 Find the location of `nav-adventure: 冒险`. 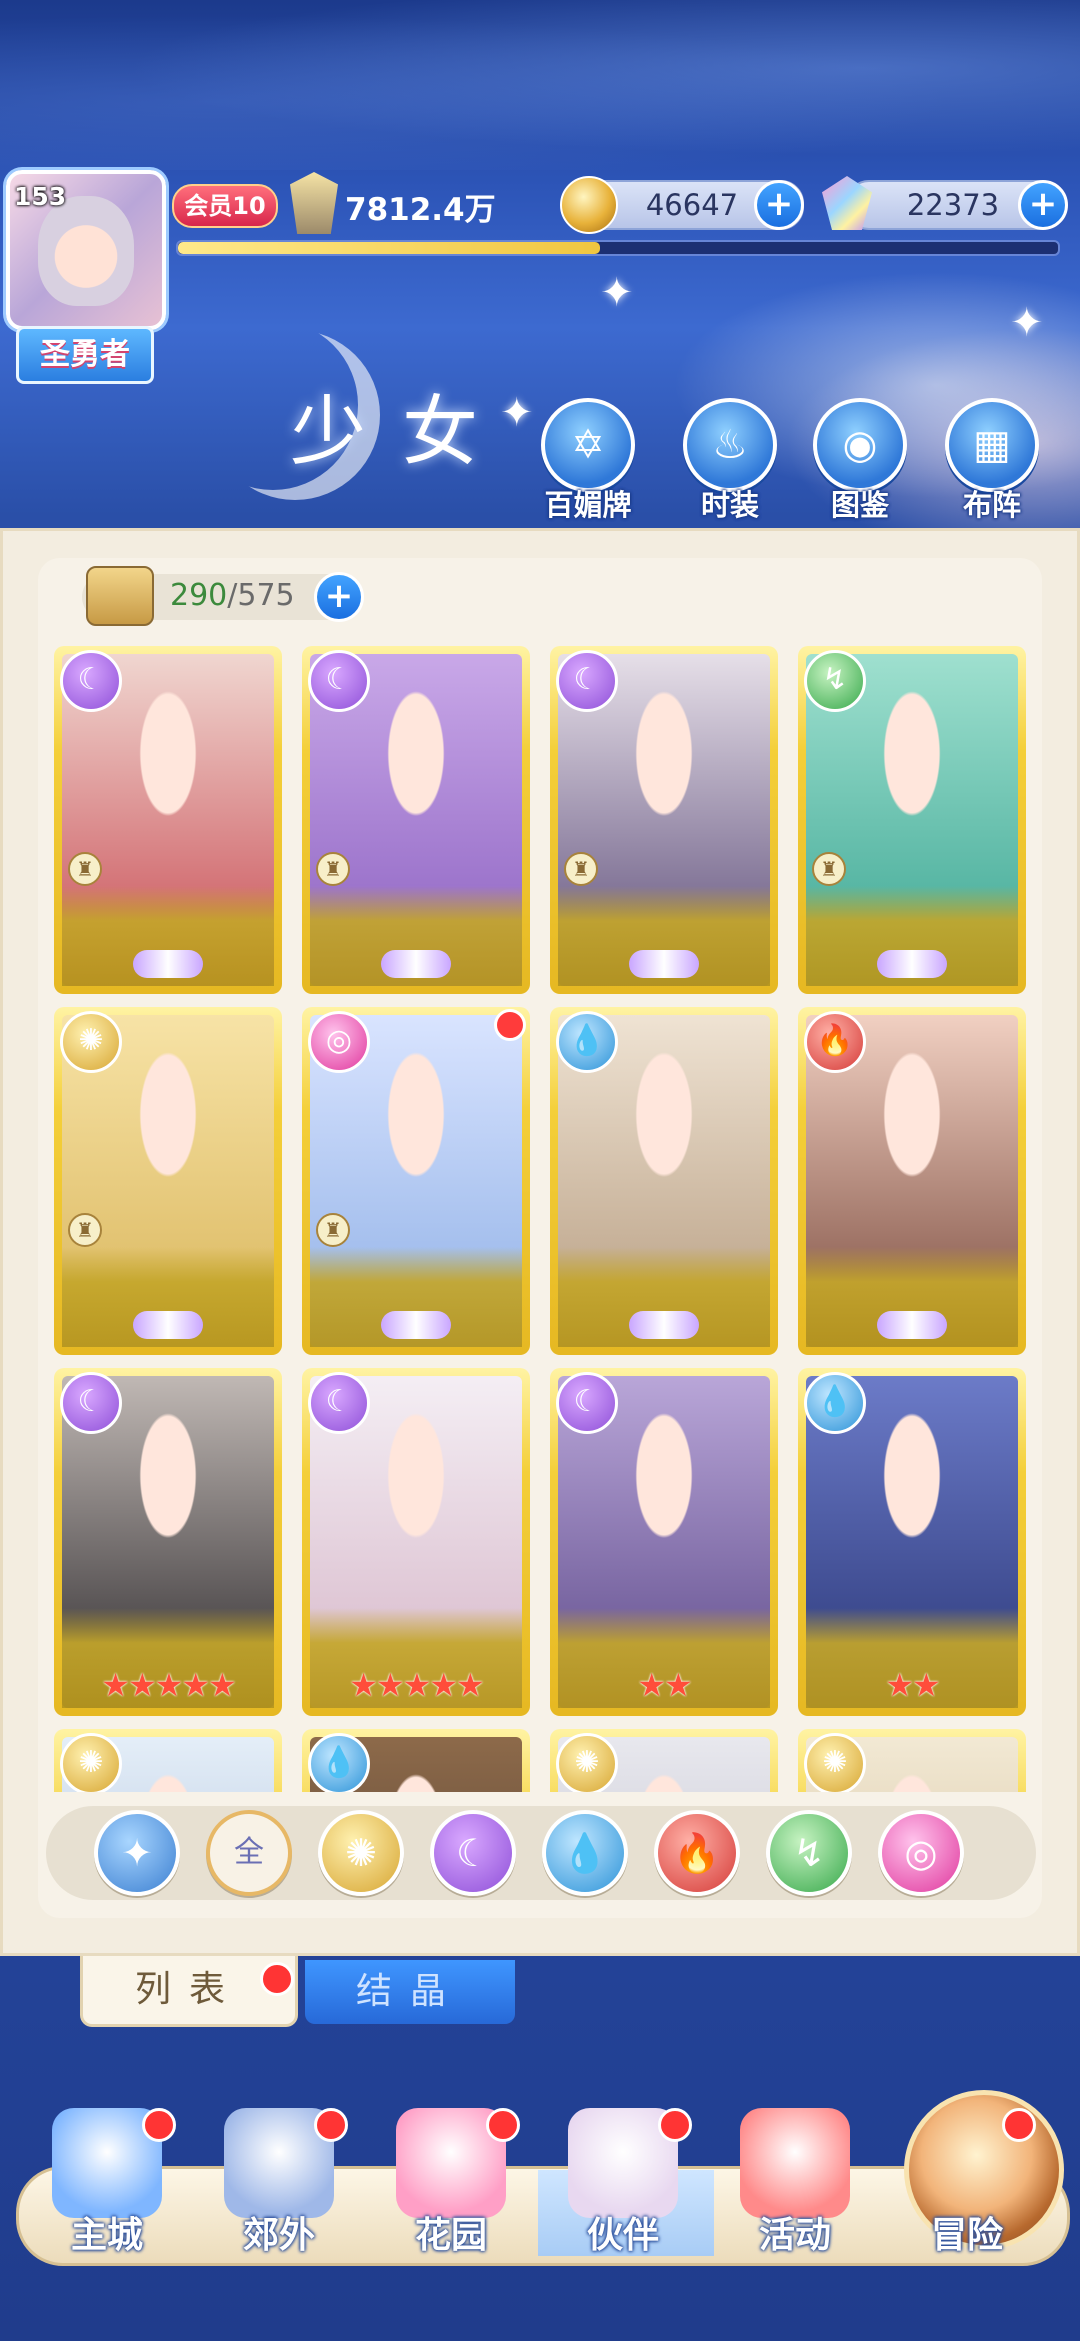

nav-adventure: 冒险 is located at coordinates (967, 2183).